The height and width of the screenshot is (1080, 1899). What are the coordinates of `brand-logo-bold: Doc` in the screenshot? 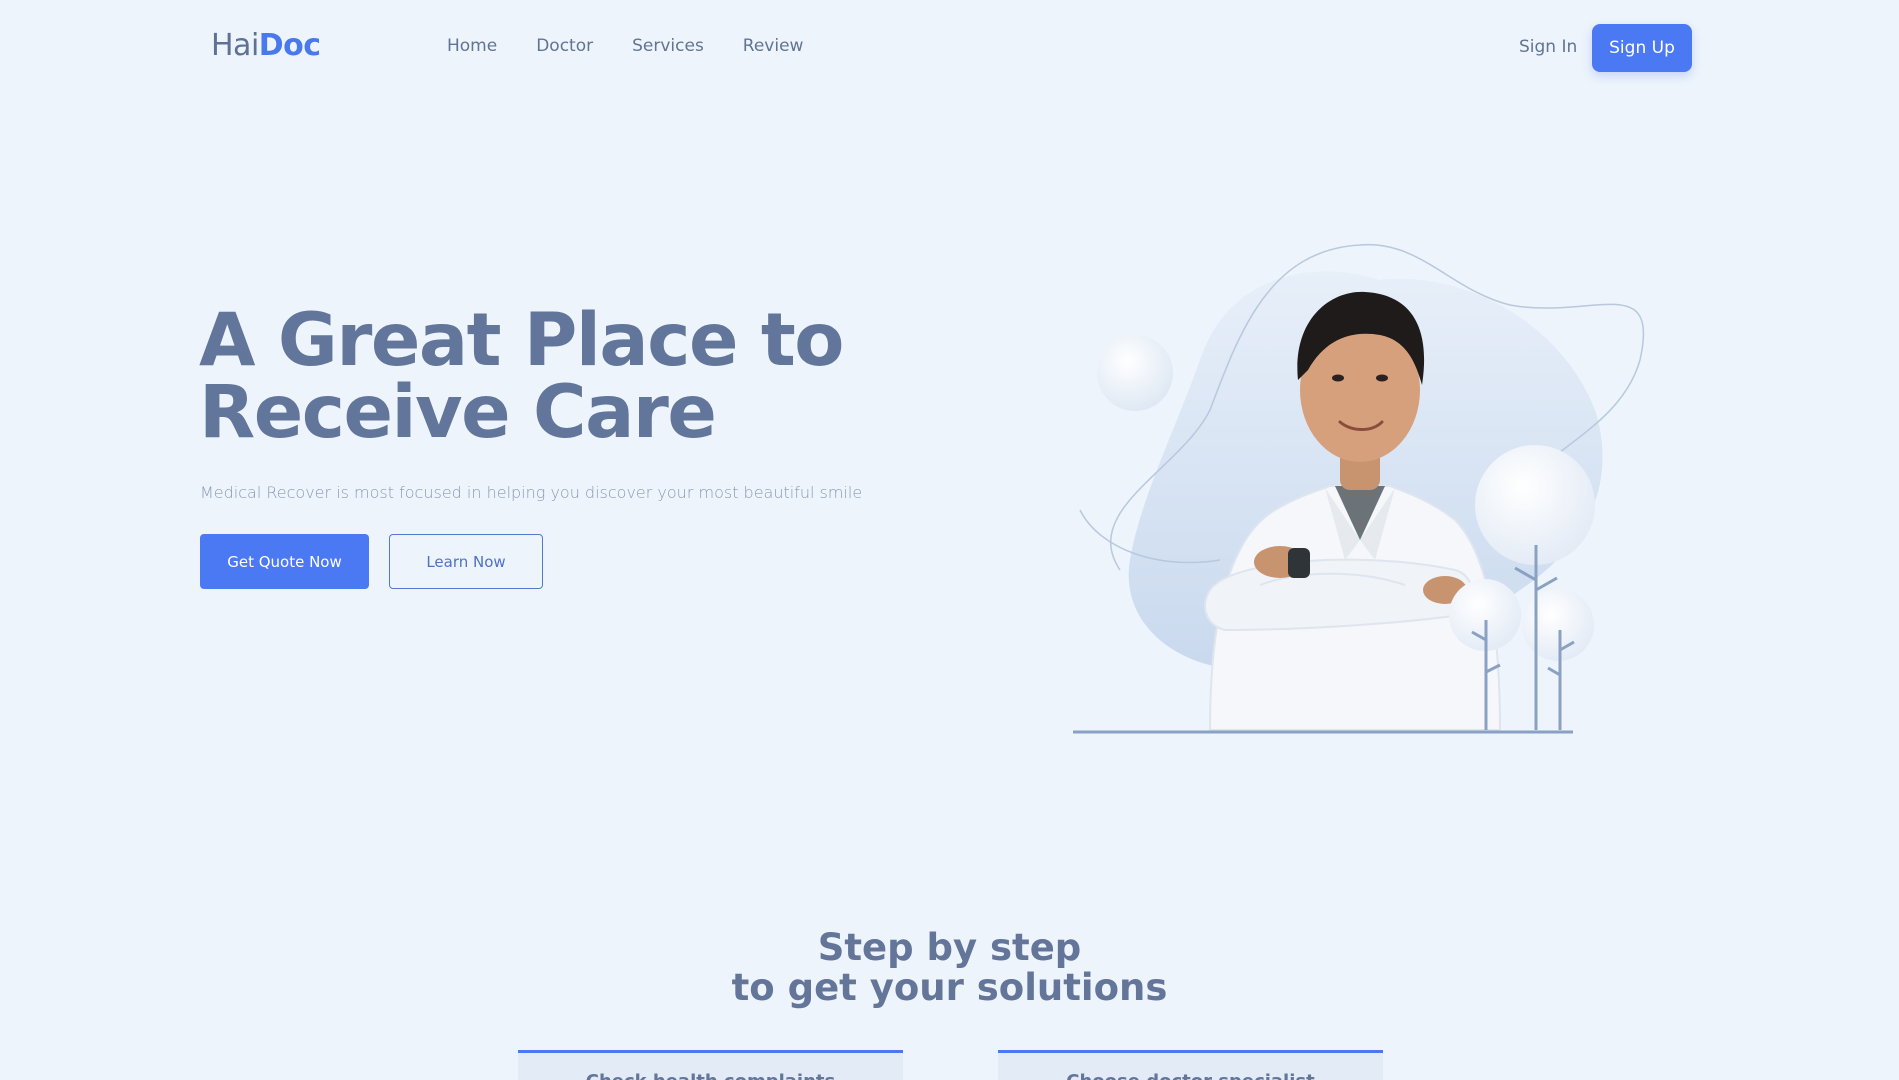 It's located at (289, 45).